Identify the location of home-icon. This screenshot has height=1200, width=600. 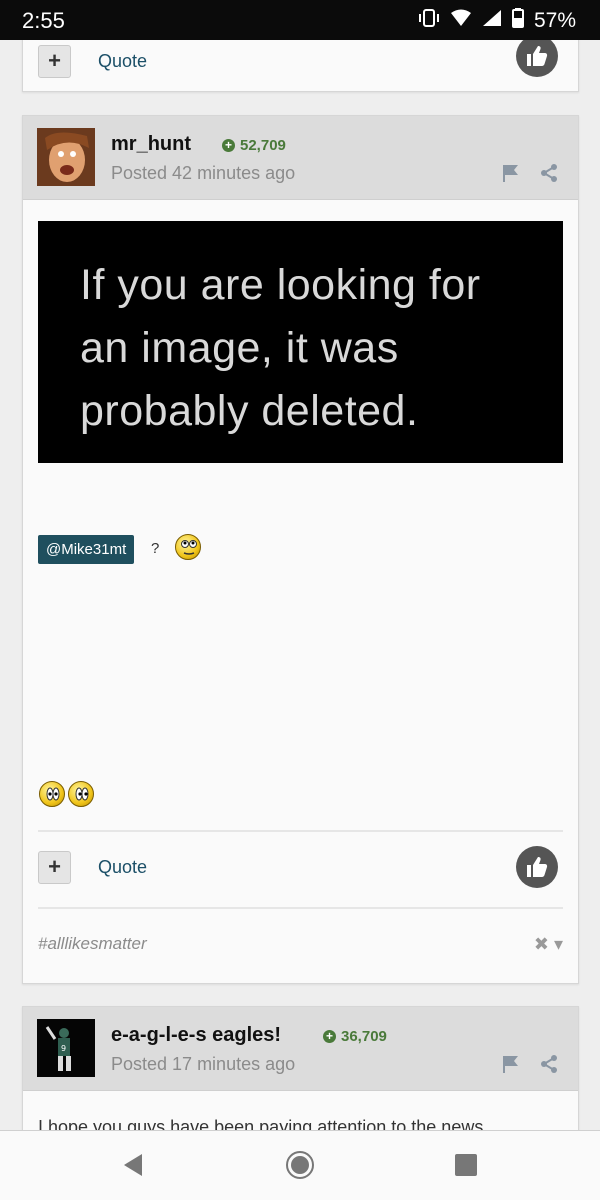
(300, 1167).